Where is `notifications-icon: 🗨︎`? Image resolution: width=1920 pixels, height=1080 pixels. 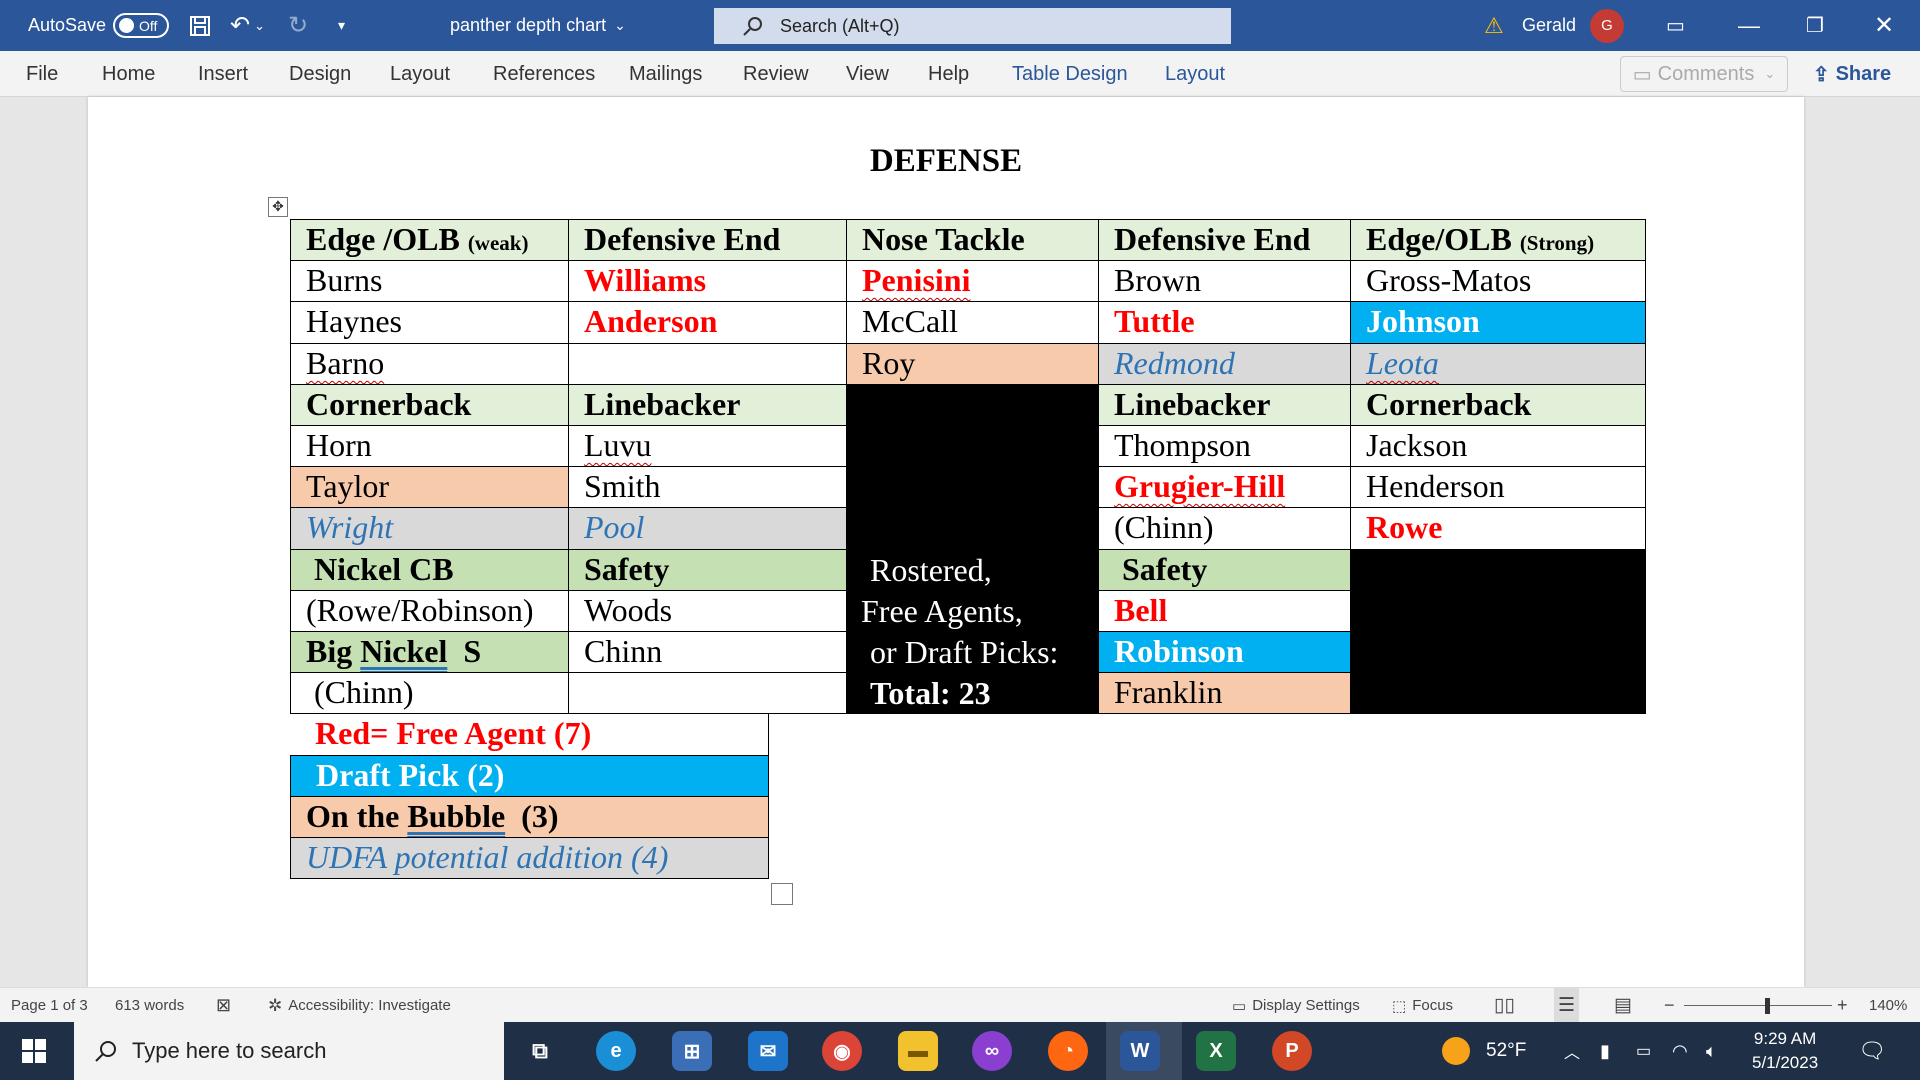
notifications-icon: 🗨︎ is located at coordinates (1872, 1051).